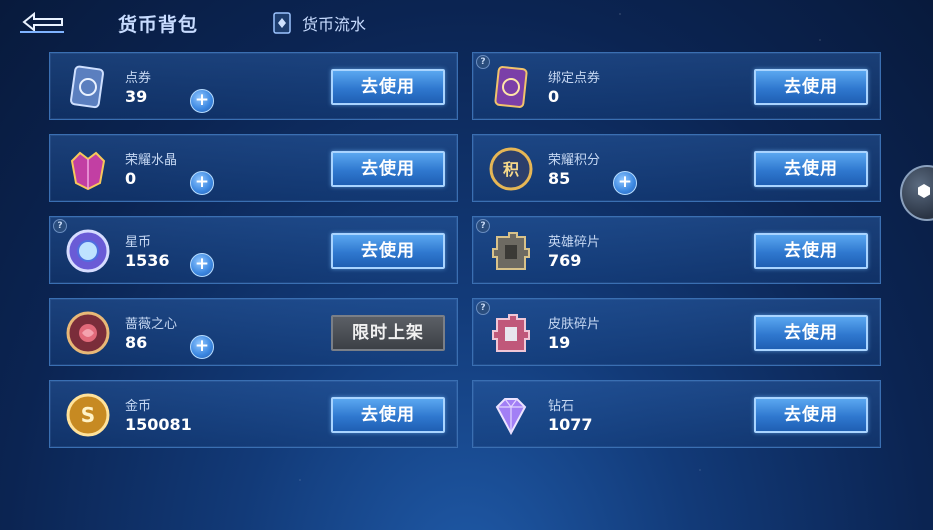 Image resolution: width=933 pixels, height=530 pixels. Describe the element at coordinates (570, 424) in the screenshot. I see `currency-value: 1077` at that location.